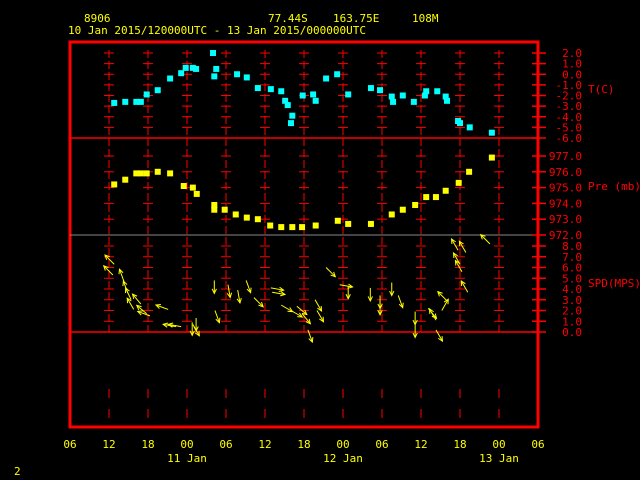  What do you see at coordinates (17, 471) in the screenshot?
I see `page-number: 2` at bounding box center [17, 471].